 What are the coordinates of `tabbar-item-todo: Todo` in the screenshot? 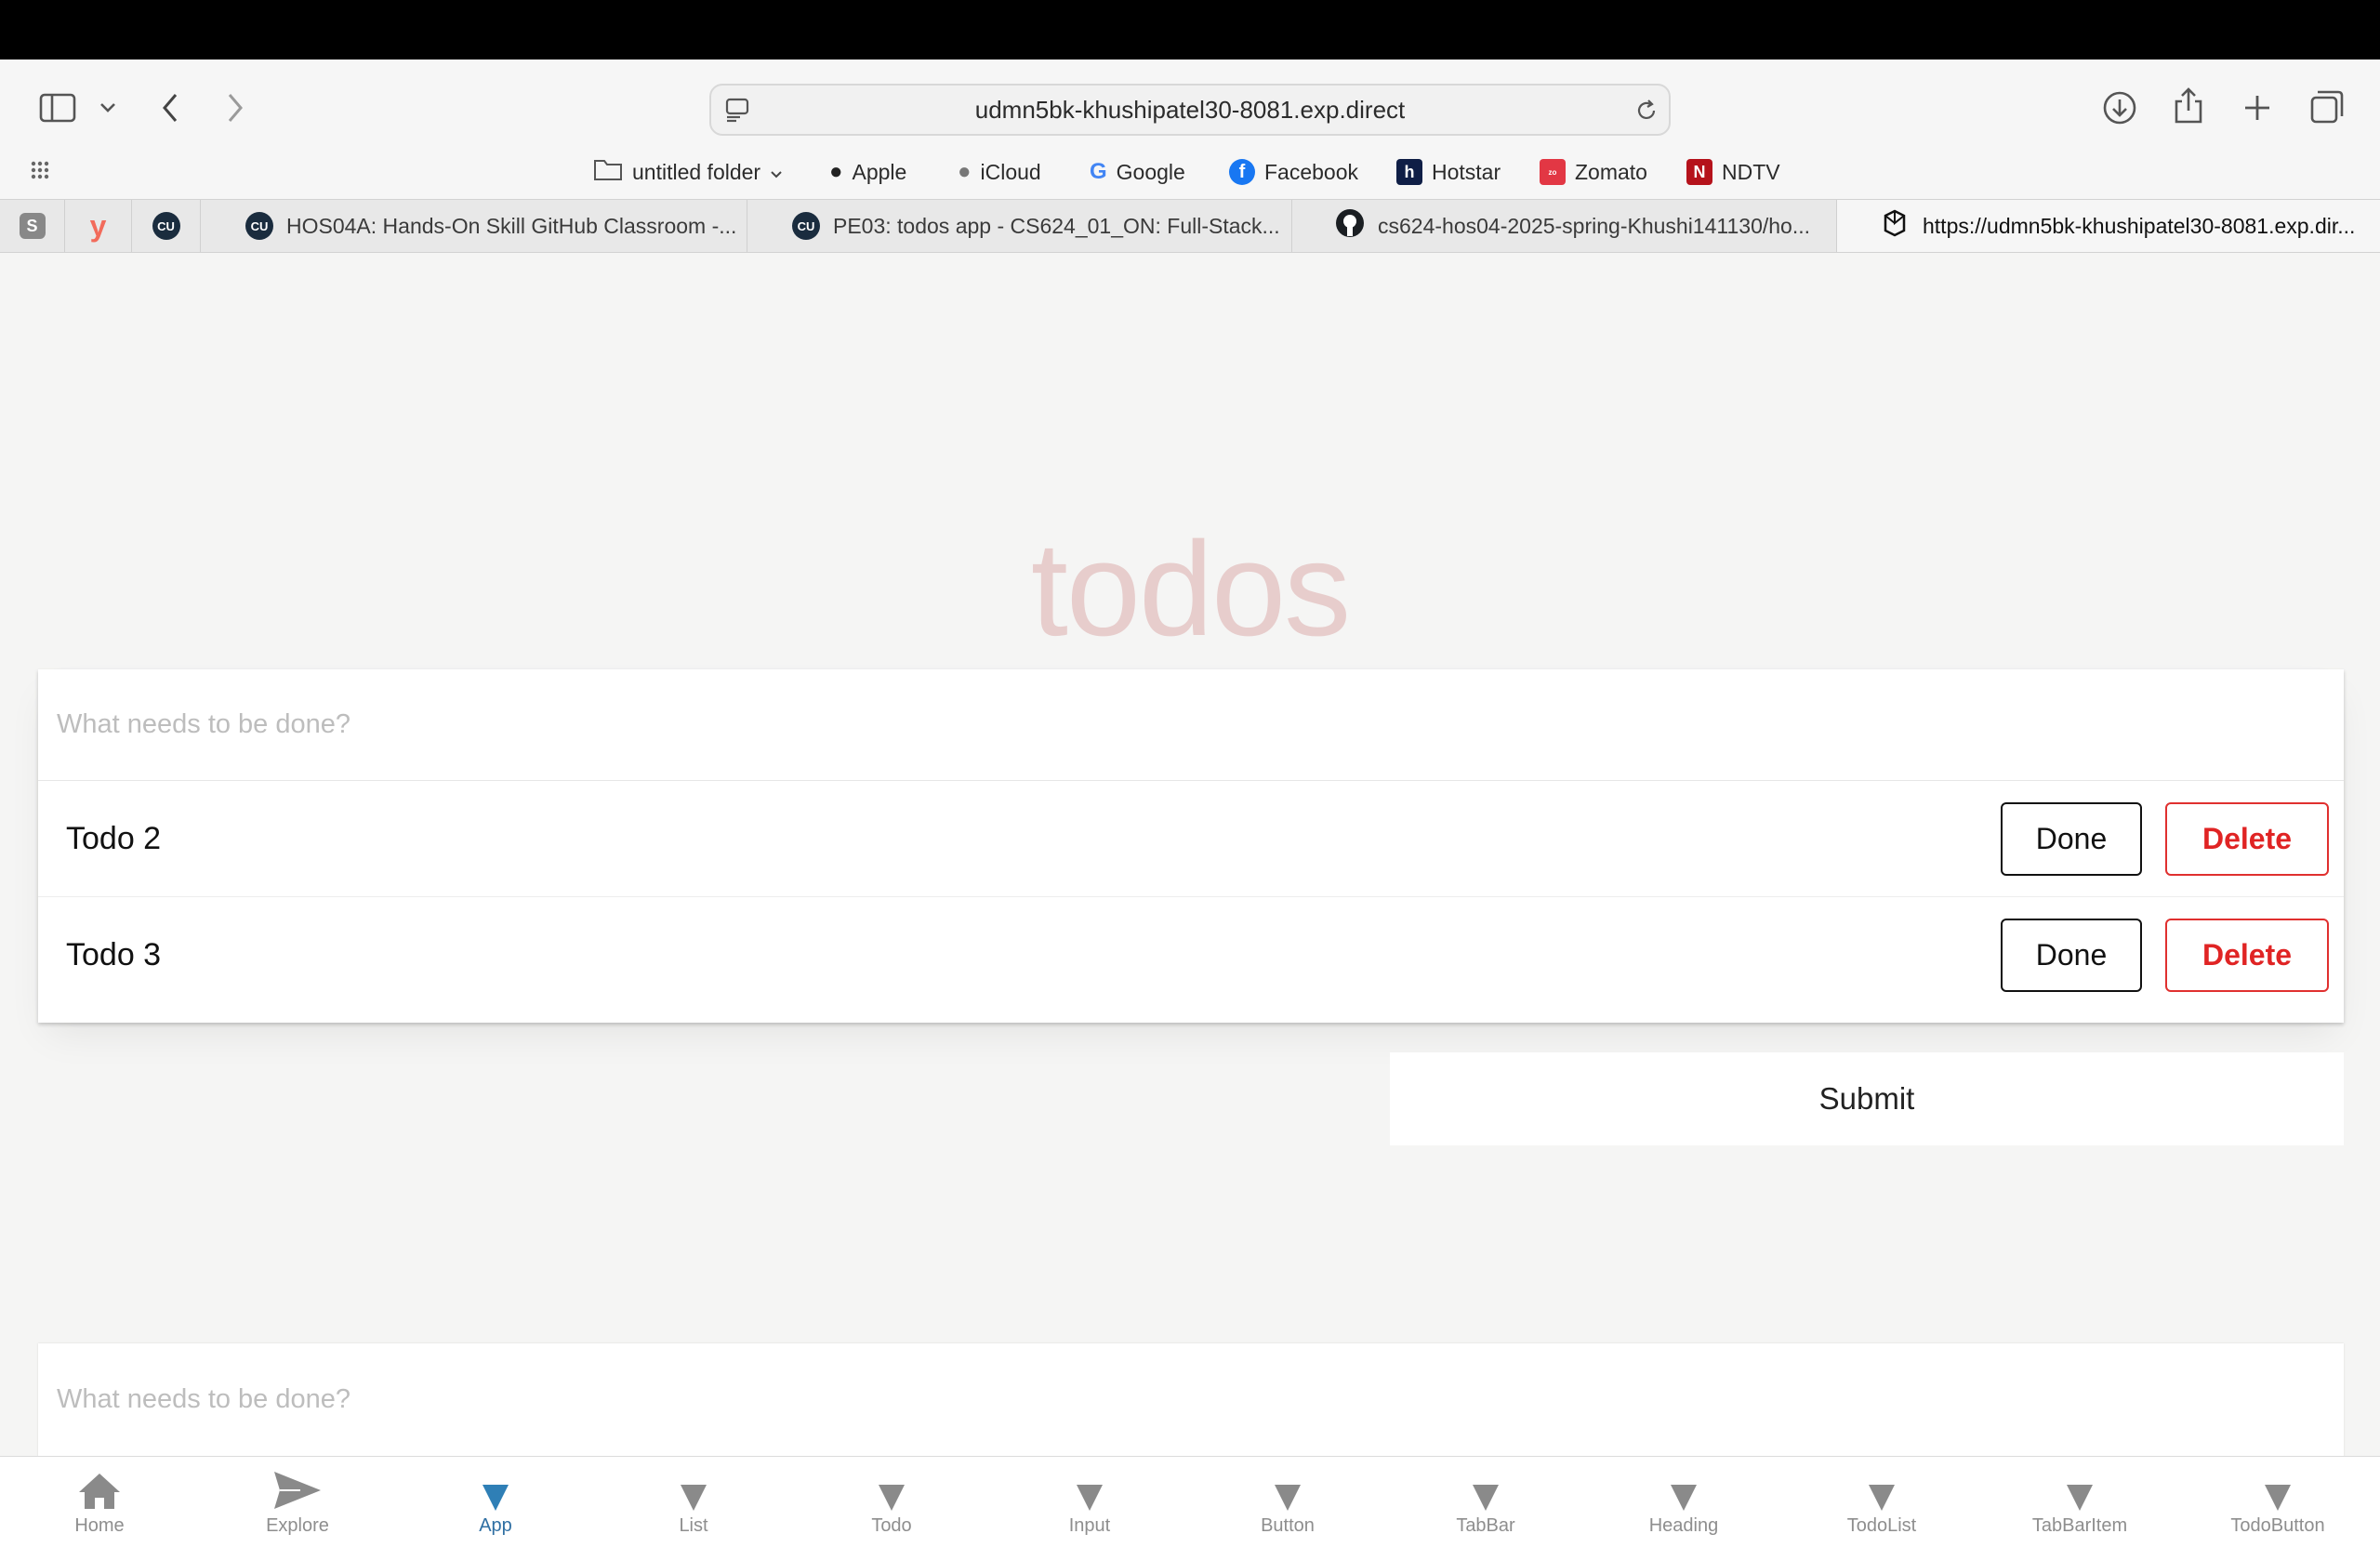 It's located at (891, 1502).